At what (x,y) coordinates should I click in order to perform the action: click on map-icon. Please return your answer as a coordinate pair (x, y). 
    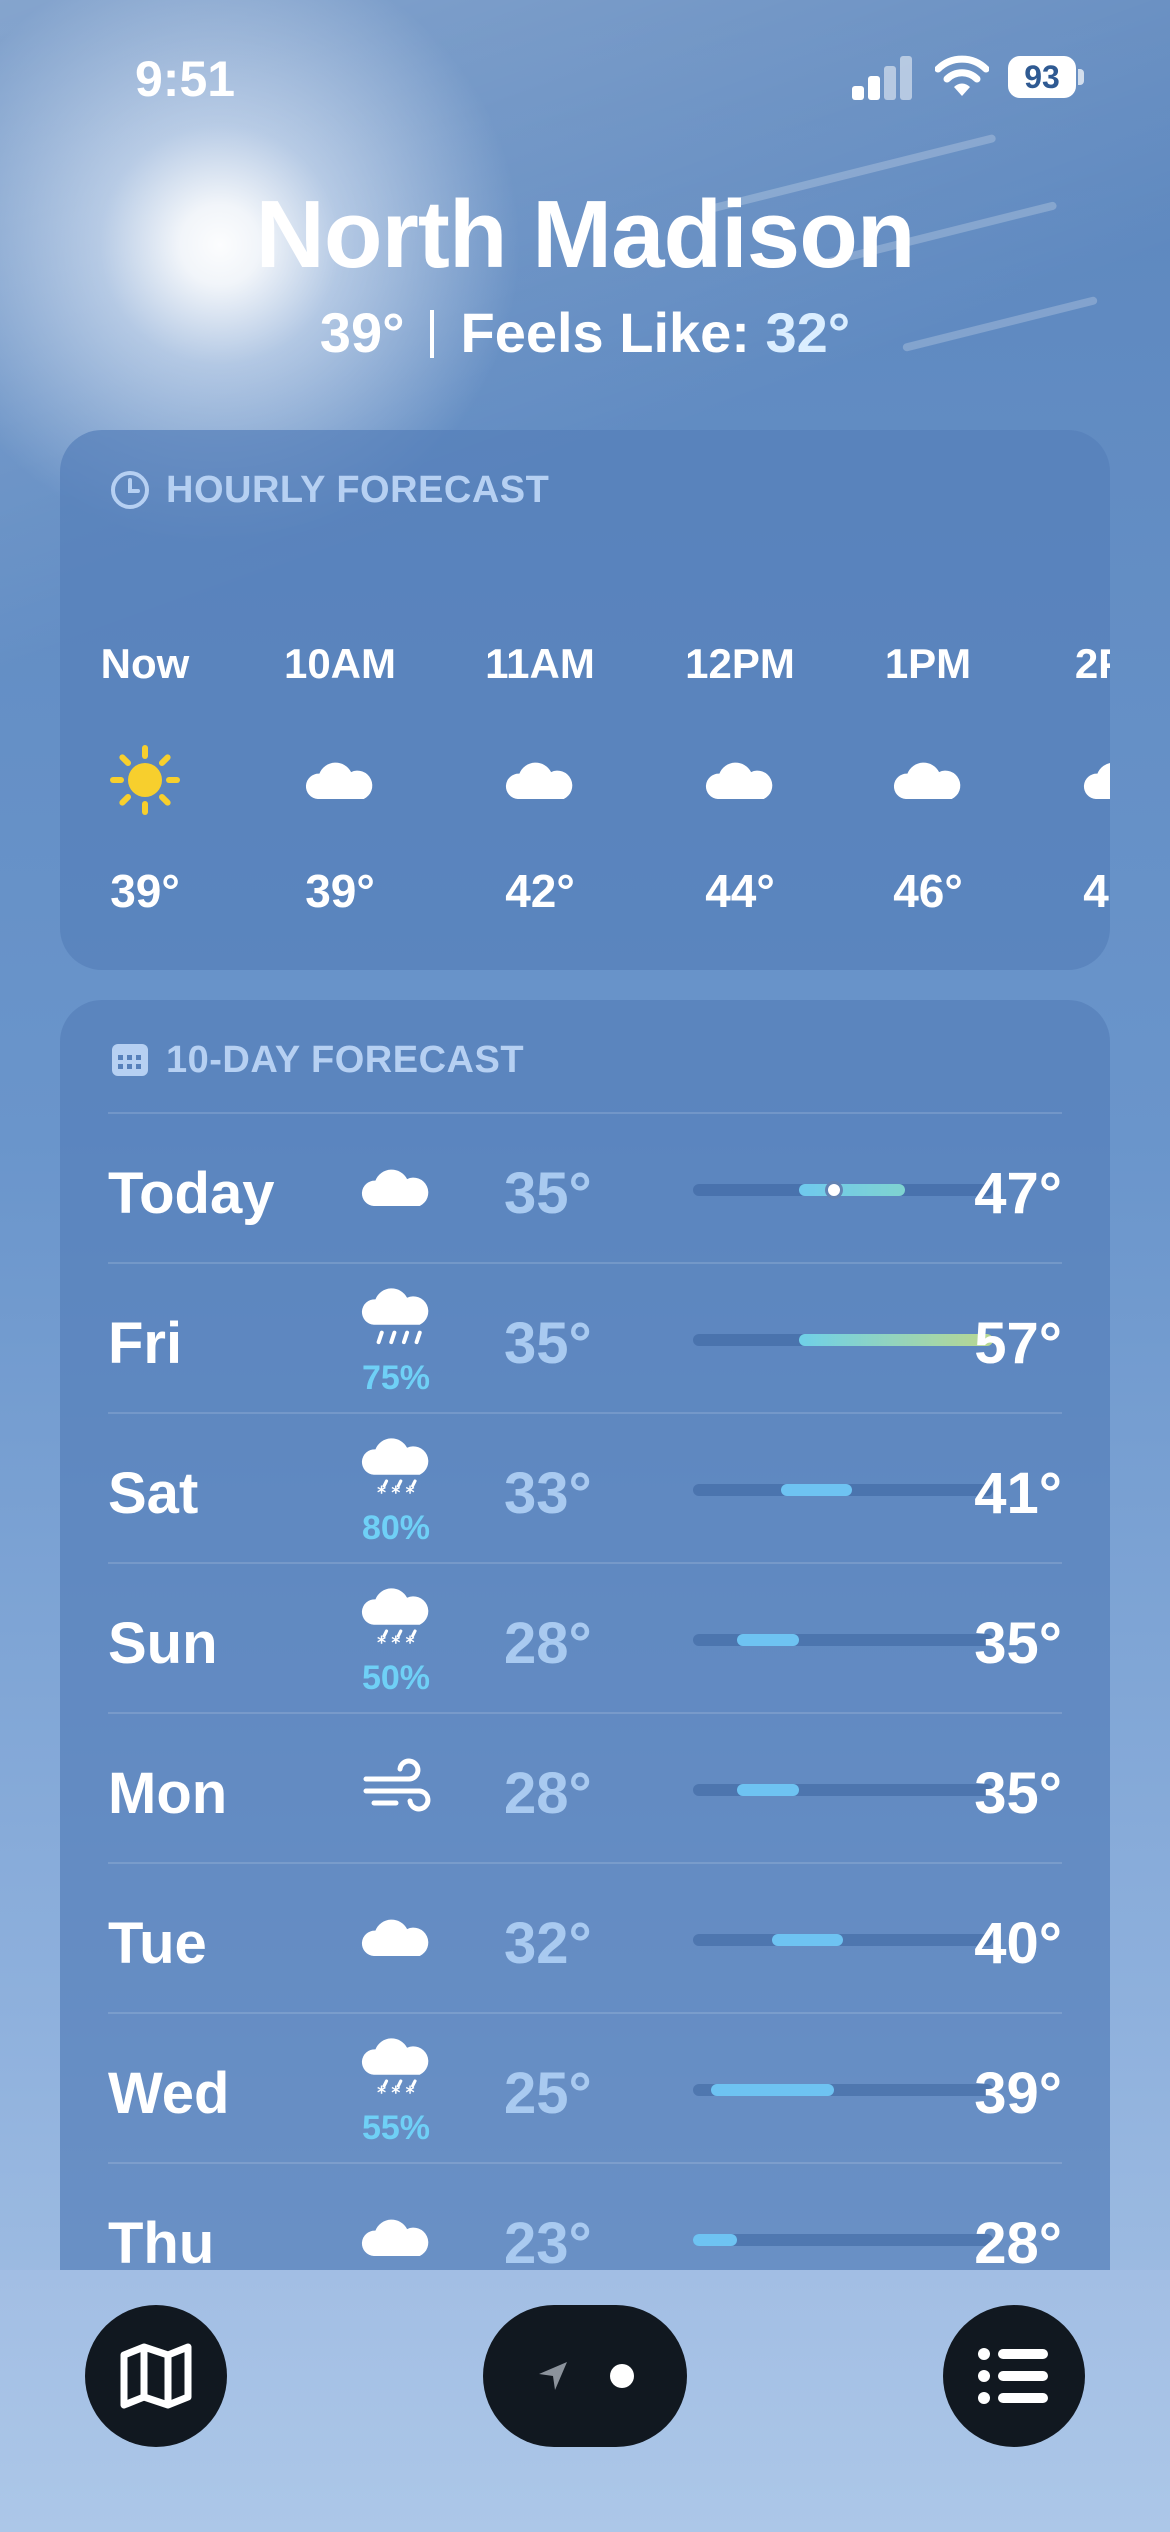
    Looking at the image, I should click on (156, 2376).